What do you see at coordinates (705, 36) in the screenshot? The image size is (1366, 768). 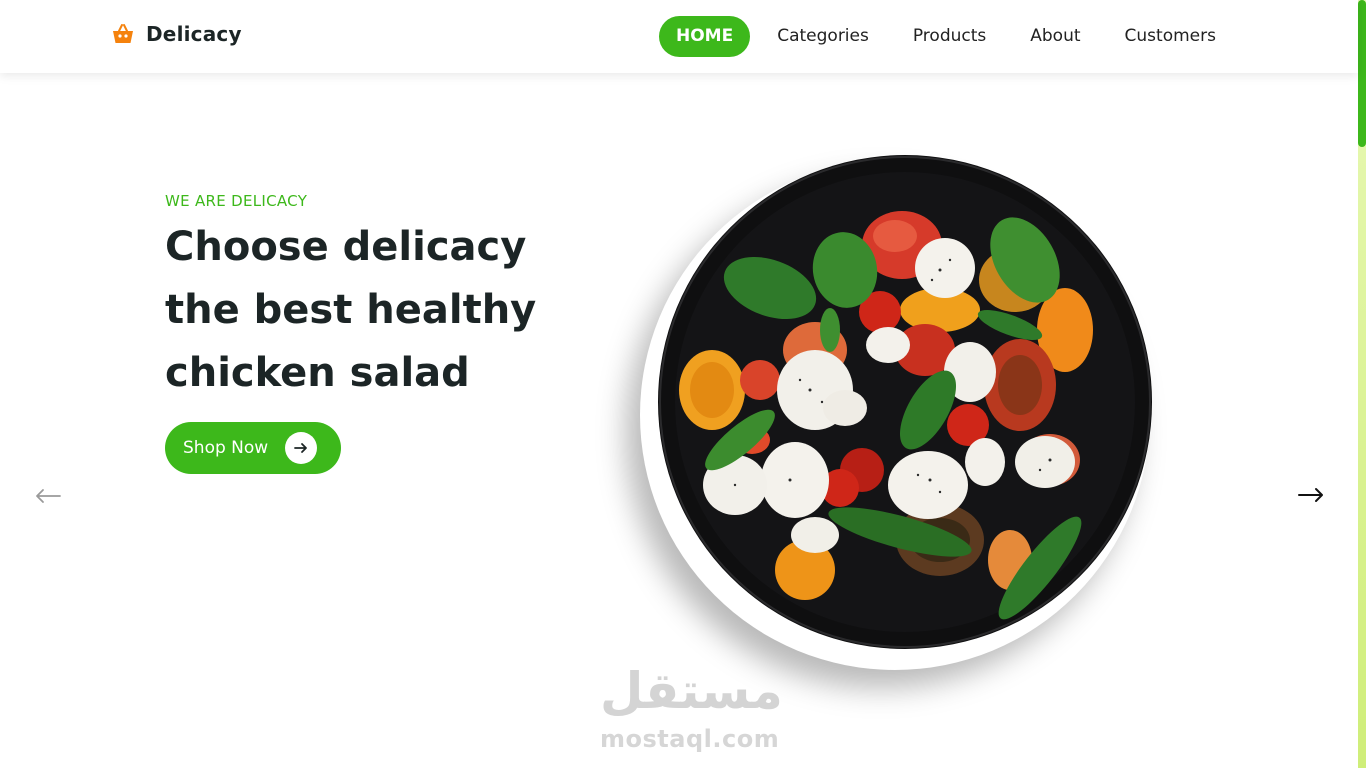 I see `nav-item-home: HOME` at bounding box center [705, 36].